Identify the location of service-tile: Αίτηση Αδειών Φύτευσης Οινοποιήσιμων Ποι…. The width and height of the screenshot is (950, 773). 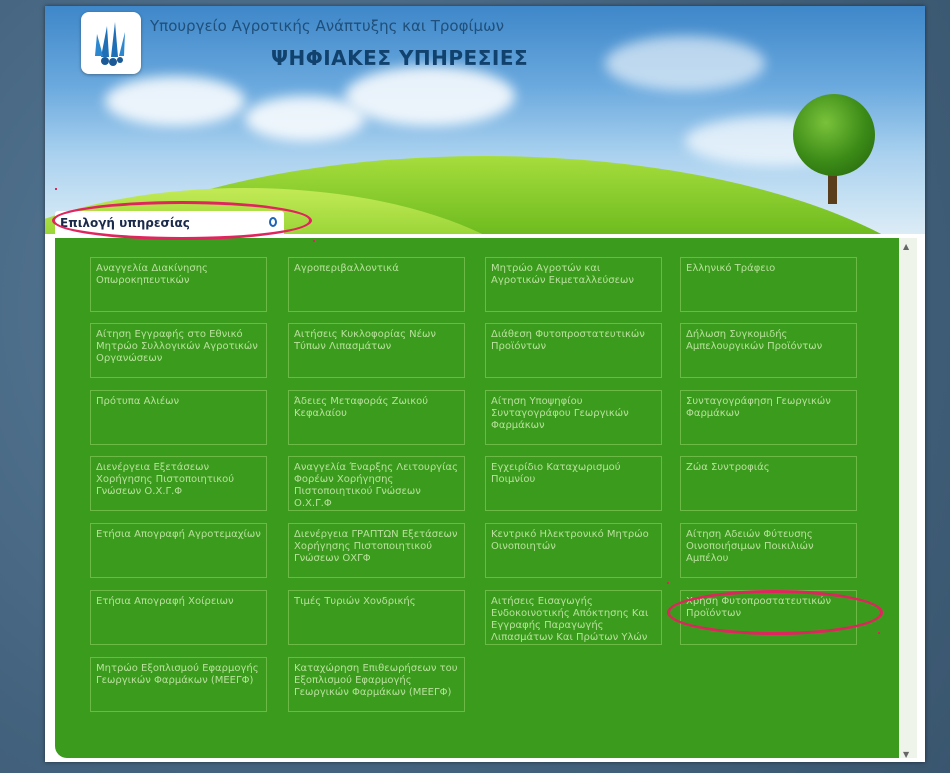
(768, 550).